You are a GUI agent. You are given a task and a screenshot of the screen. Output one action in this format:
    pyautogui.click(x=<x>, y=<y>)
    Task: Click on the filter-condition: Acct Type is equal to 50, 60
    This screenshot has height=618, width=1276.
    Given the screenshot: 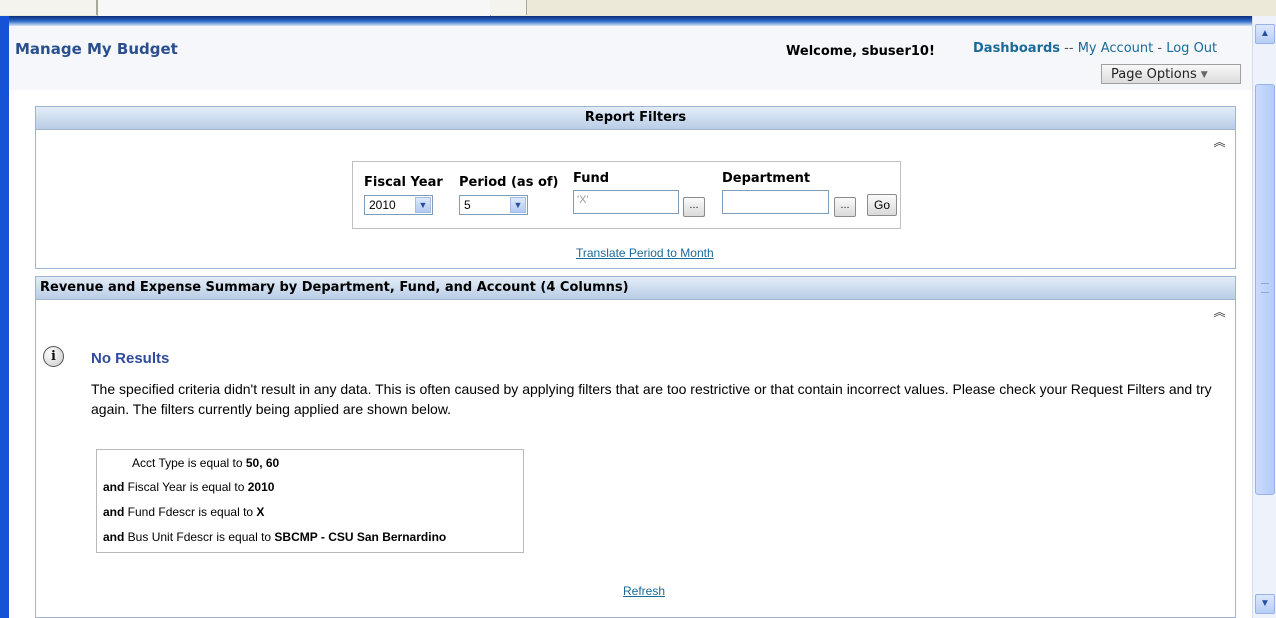 What is the action you would take?
    pyautogui.click(x=205, y=463)
    